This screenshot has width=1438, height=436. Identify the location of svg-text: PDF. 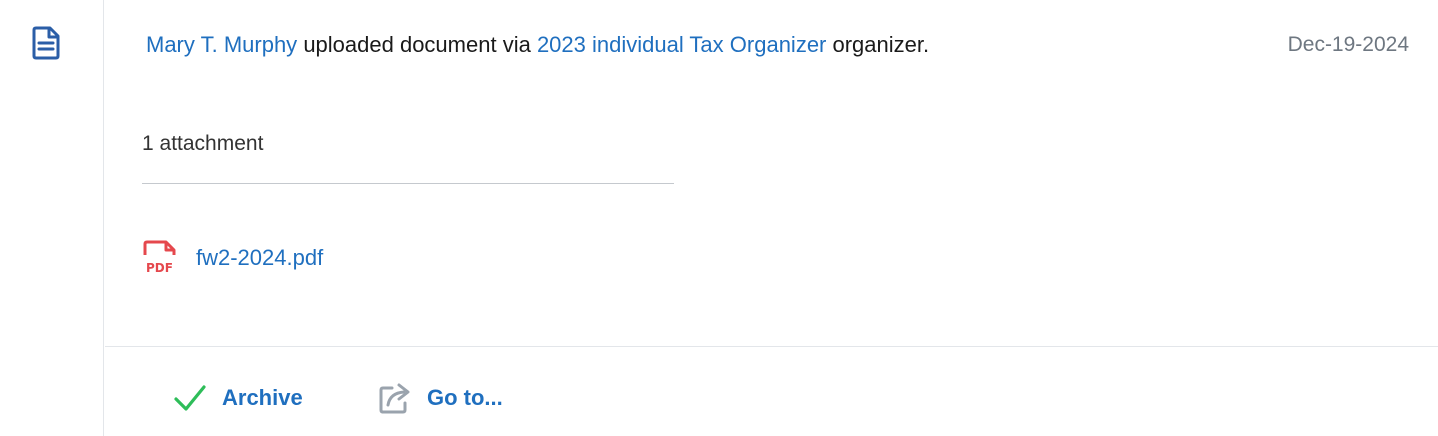
(159, 268).